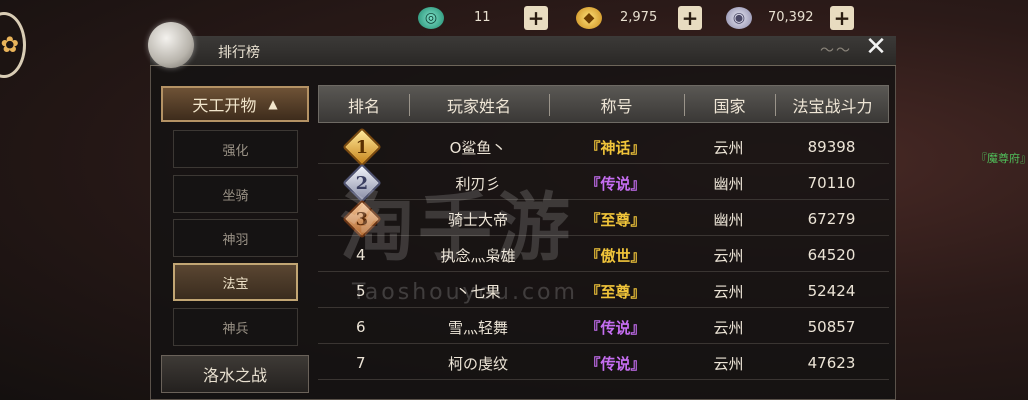 This screenshot has width=1028, height=400. I want to click on table-header: 排名 玩家姓名 称号 国家 法宝战斗力, so click(603, 104).